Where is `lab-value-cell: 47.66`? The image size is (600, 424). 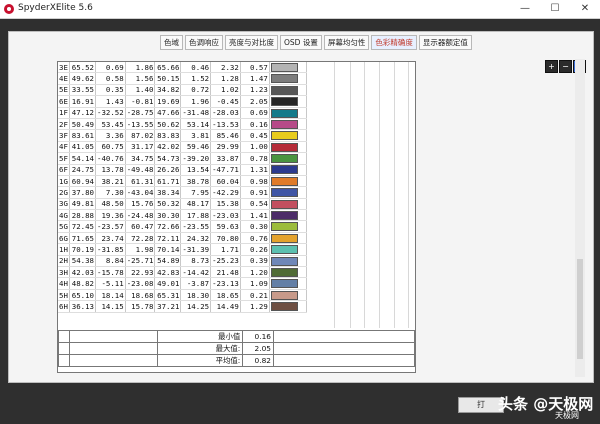 lab-value-cell: 47.66 is located at coordinates (168, 113).